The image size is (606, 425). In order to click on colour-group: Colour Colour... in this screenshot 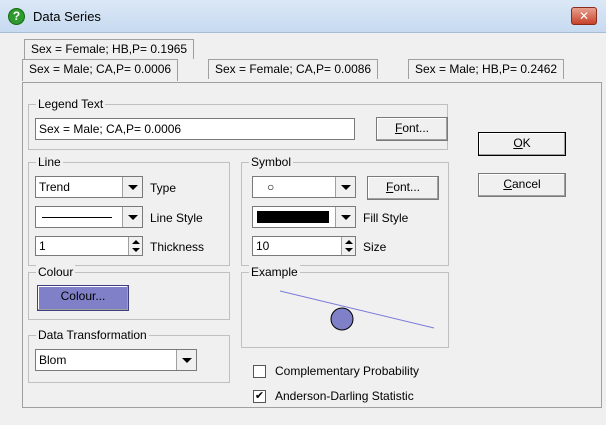, I will do `click(129, 292)`.